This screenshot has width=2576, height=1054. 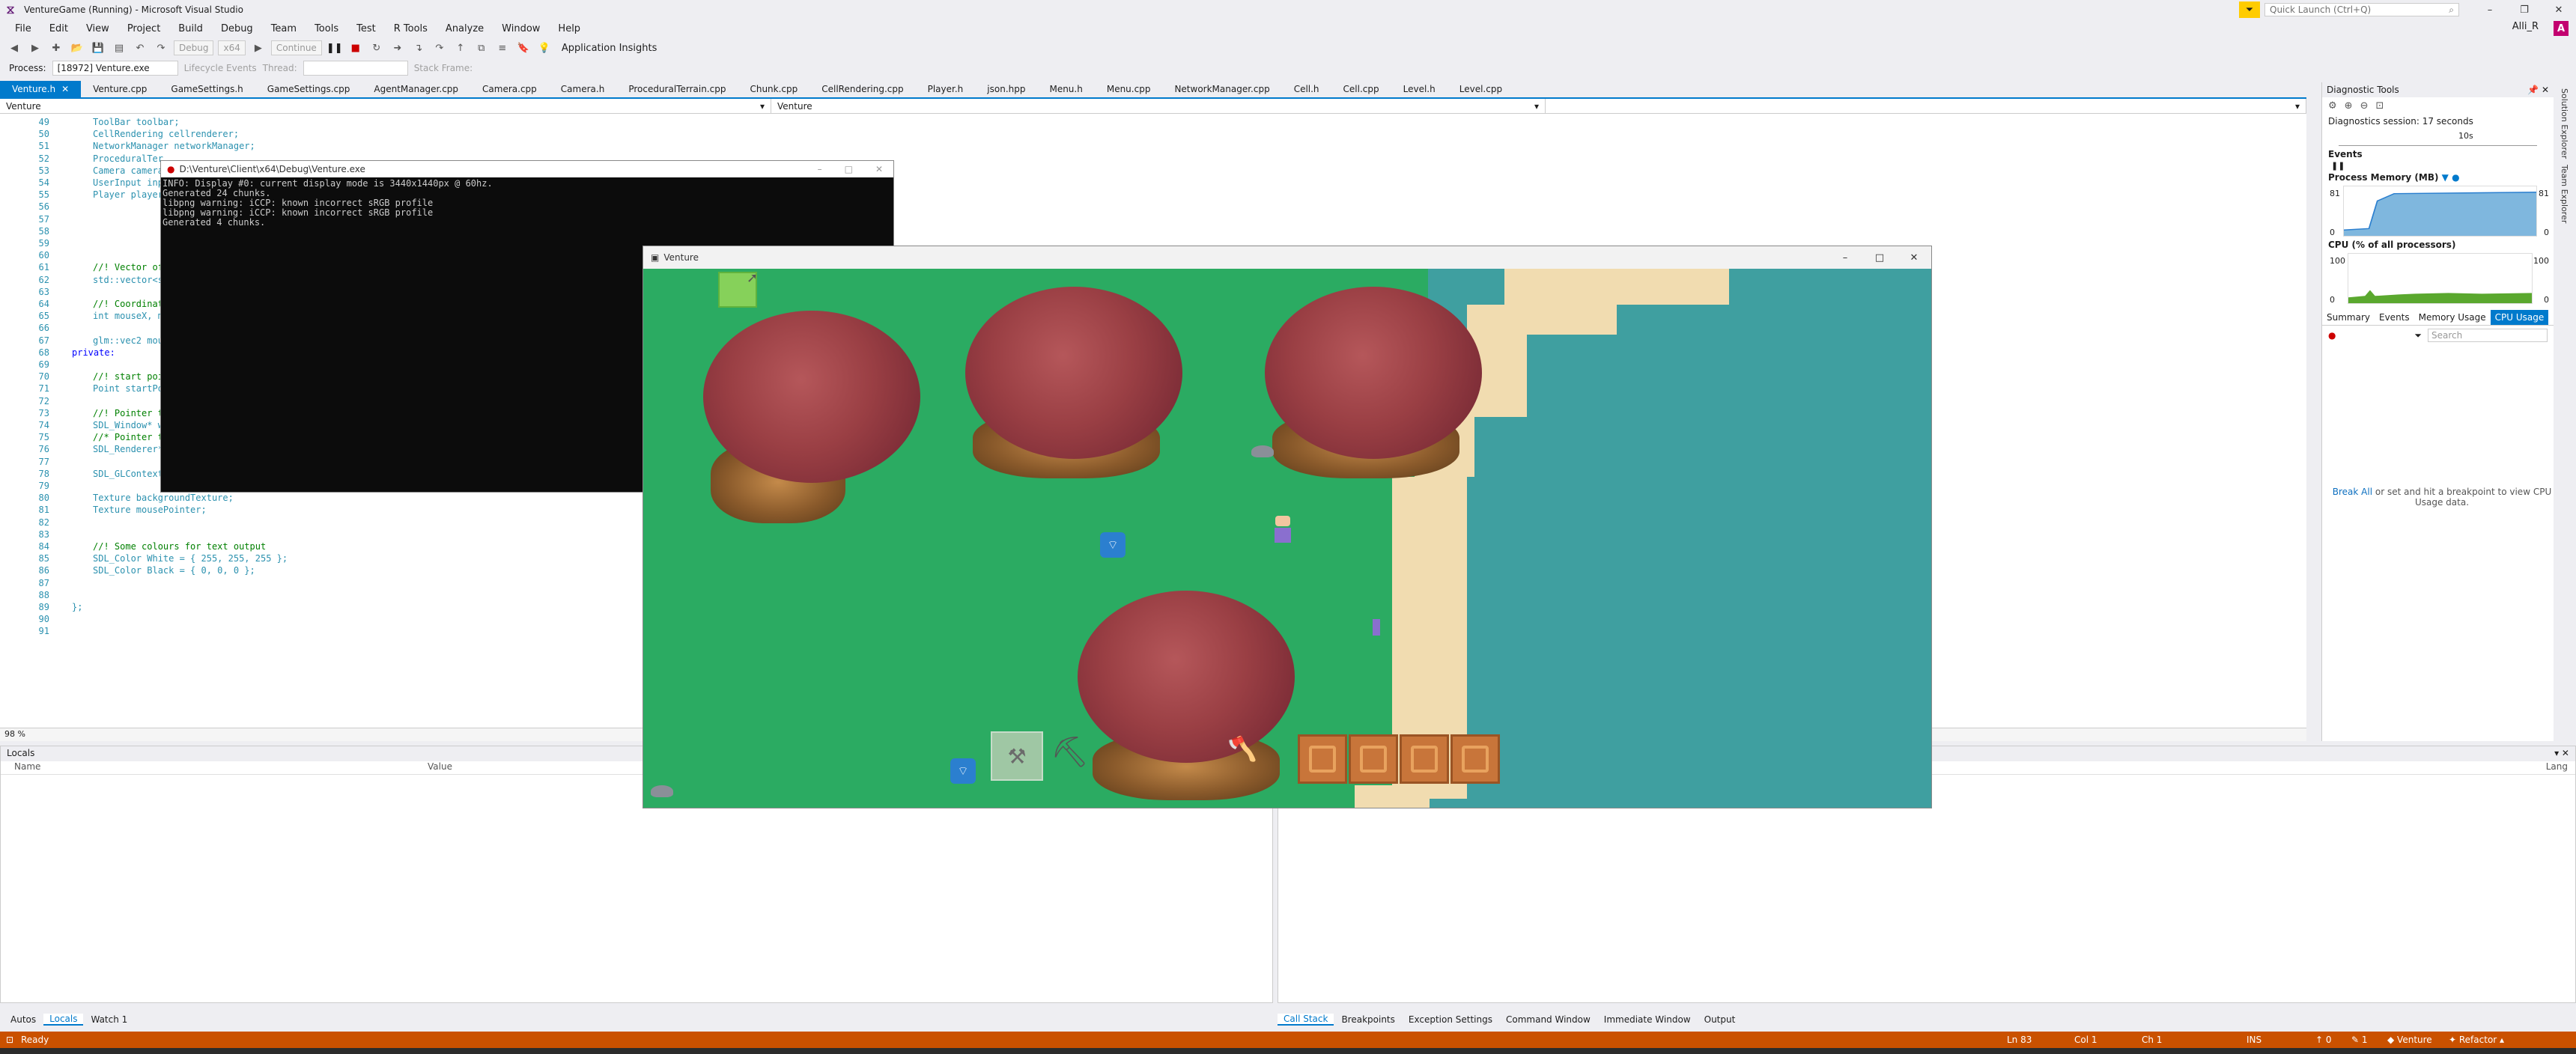 I want to click on tab-output: Output, so click(x=1720, y=1019).